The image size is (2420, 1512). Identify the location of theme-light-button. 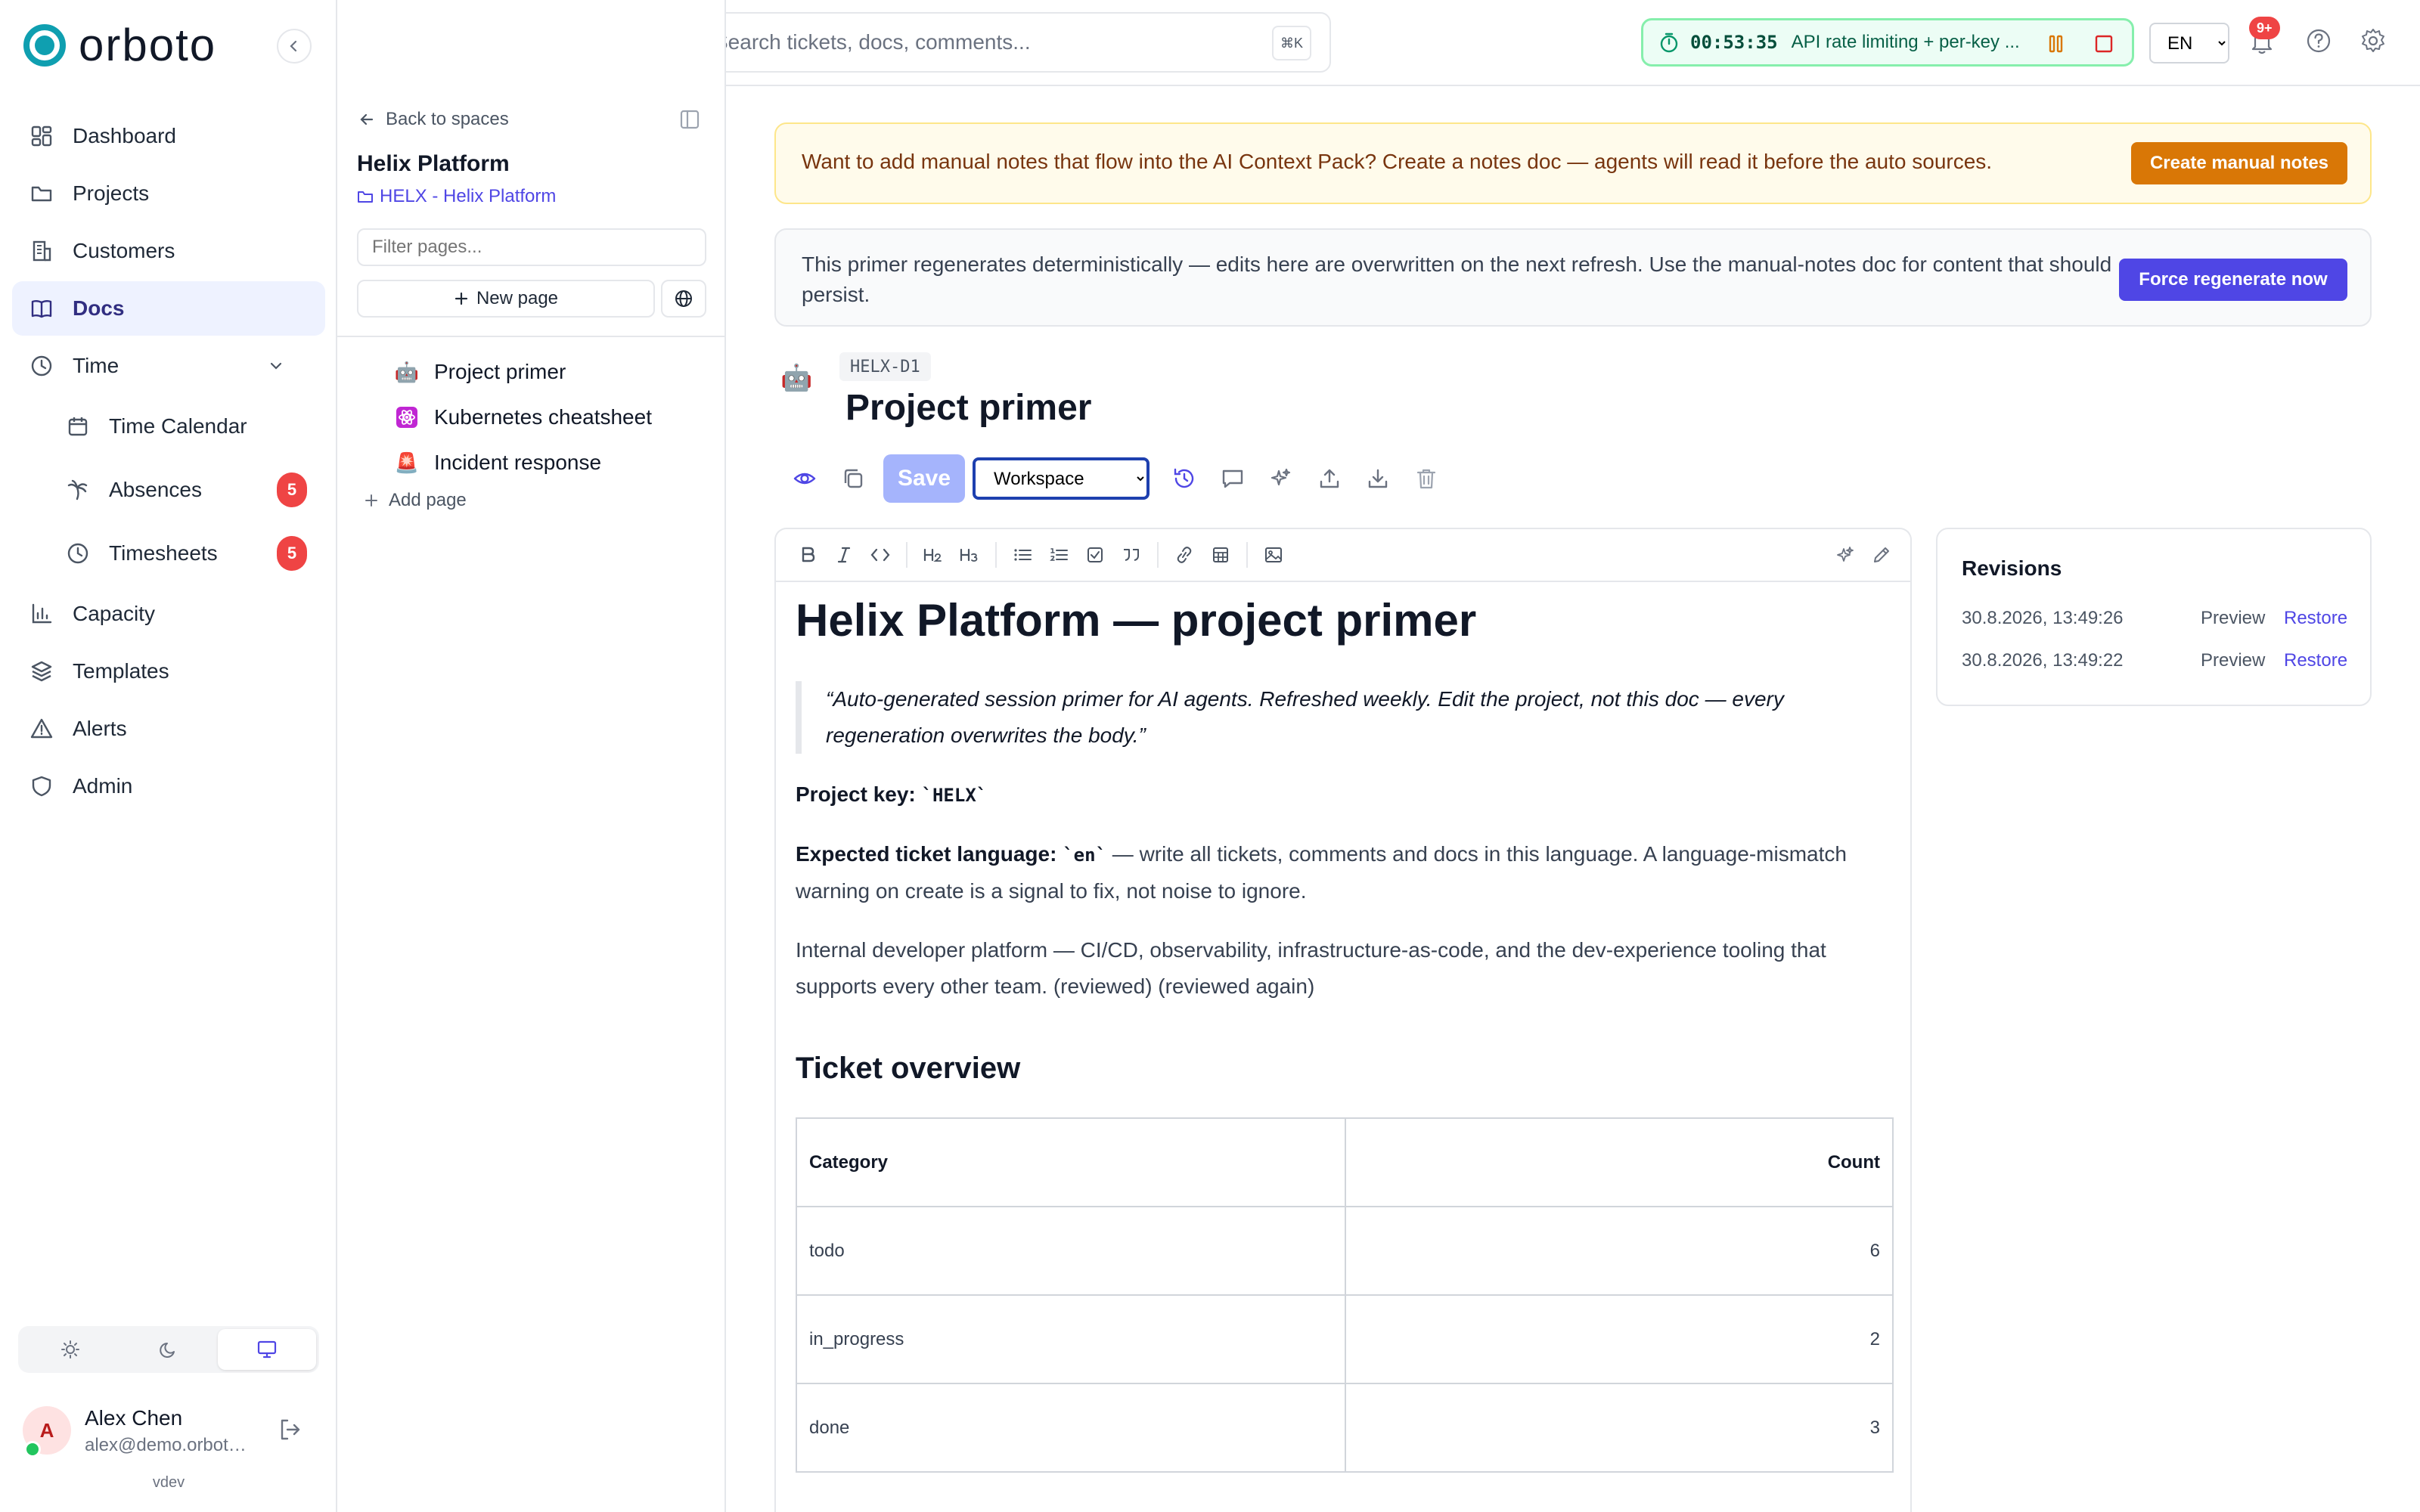
(70, 1350).